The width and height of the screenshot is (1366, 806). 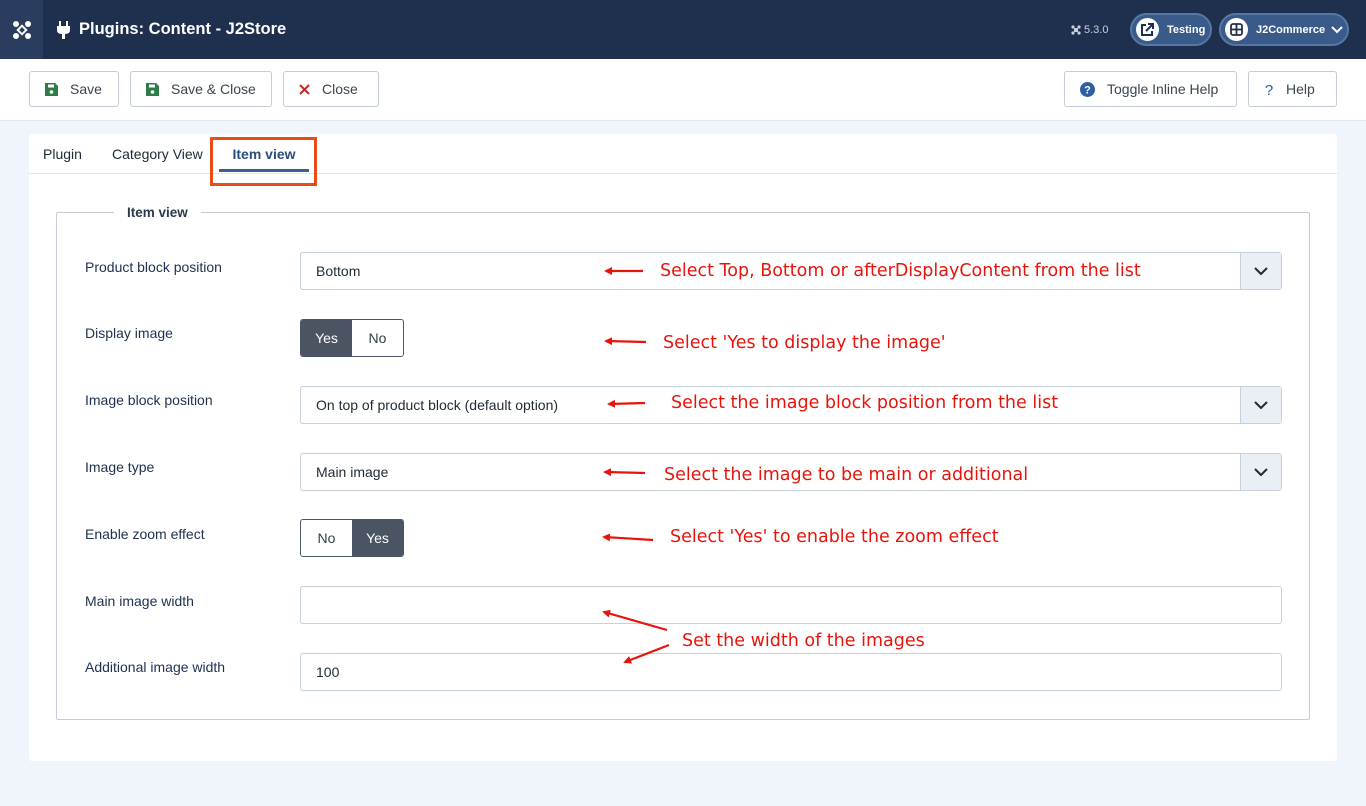 I want to click on annotation-display-image: Select 'Yes to display the image', so click(x=804, y=343).